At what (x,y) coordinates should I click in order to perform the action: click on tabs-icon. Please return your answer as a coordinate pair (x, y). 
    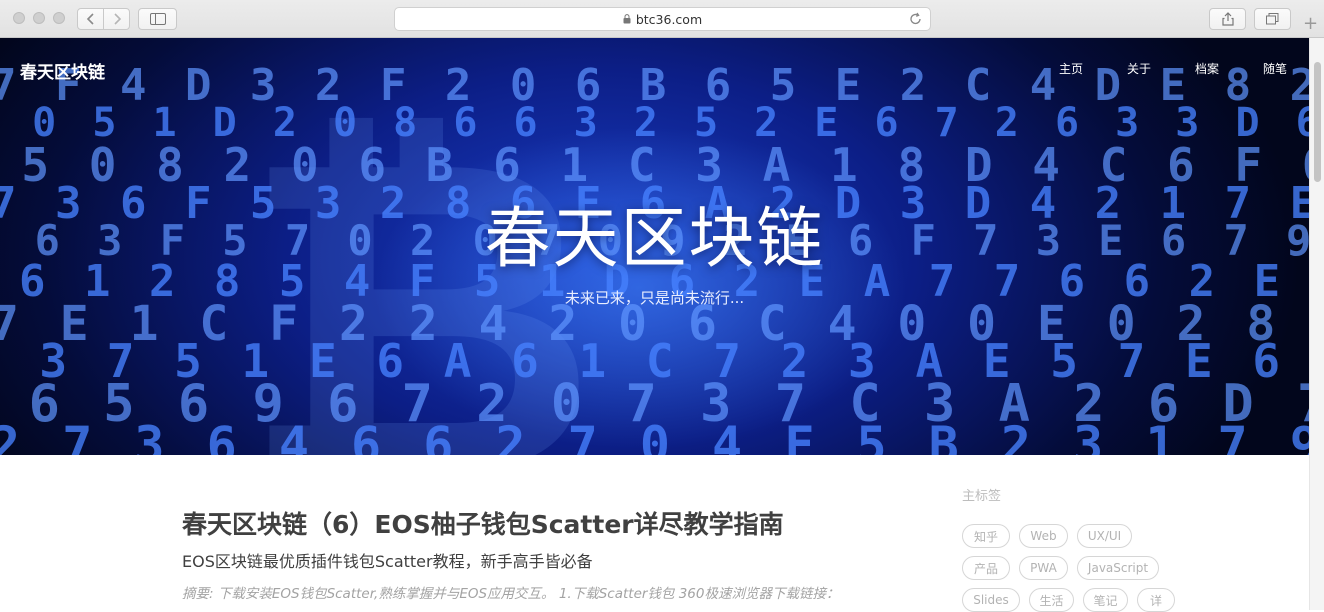
    Looking at the image, I should click on (1272, 19).